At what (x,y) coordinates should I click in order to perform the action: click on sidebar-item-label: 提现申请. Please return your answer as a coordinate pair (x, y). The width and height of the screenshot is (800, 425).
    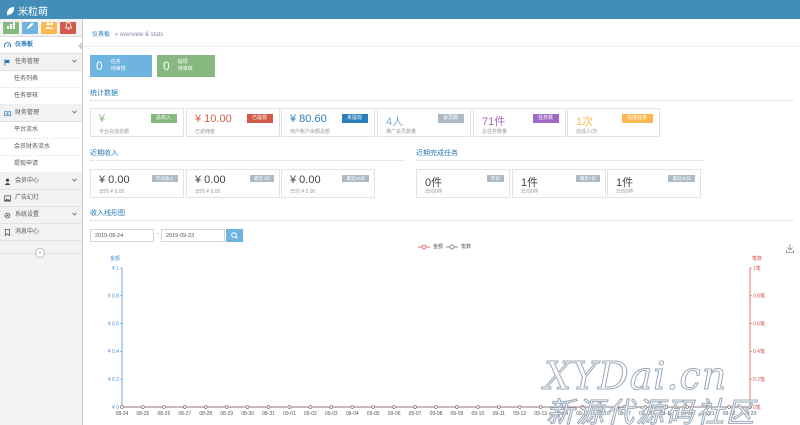
    Looking at the image, I should click on (26, 163).